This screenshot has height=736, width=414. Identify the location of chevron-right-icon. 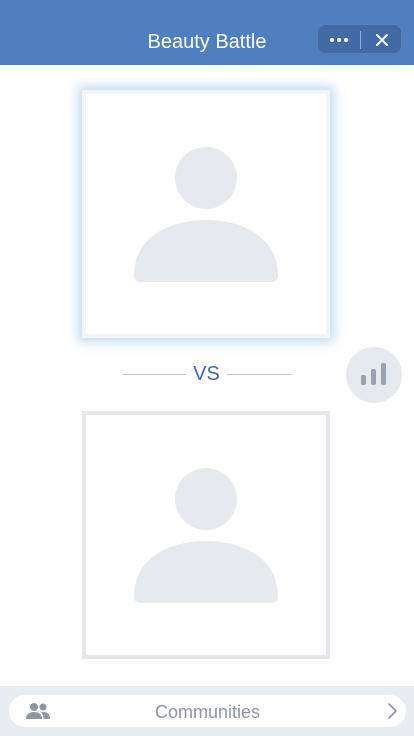
(392, 711).